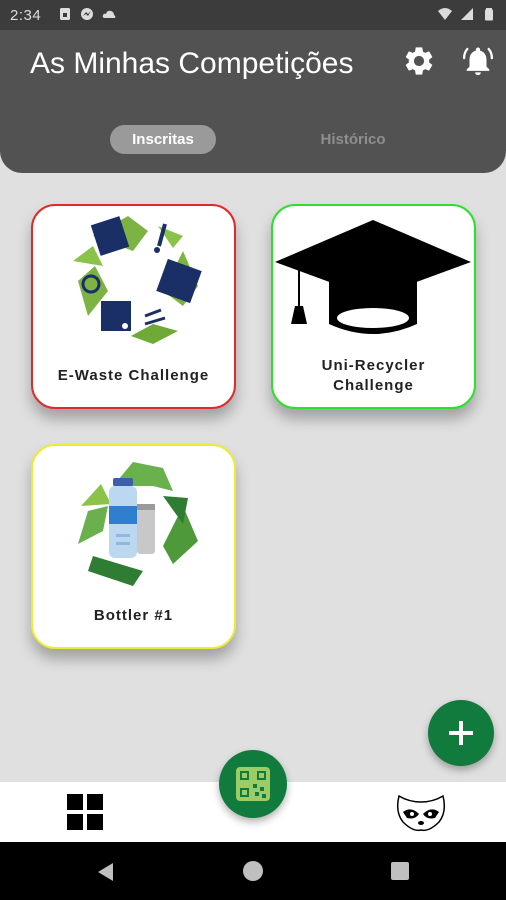 The width and height of the screenshot is (506, 900). I want to click on competition-card-bottler: Bottler #1, so click(133, 546).